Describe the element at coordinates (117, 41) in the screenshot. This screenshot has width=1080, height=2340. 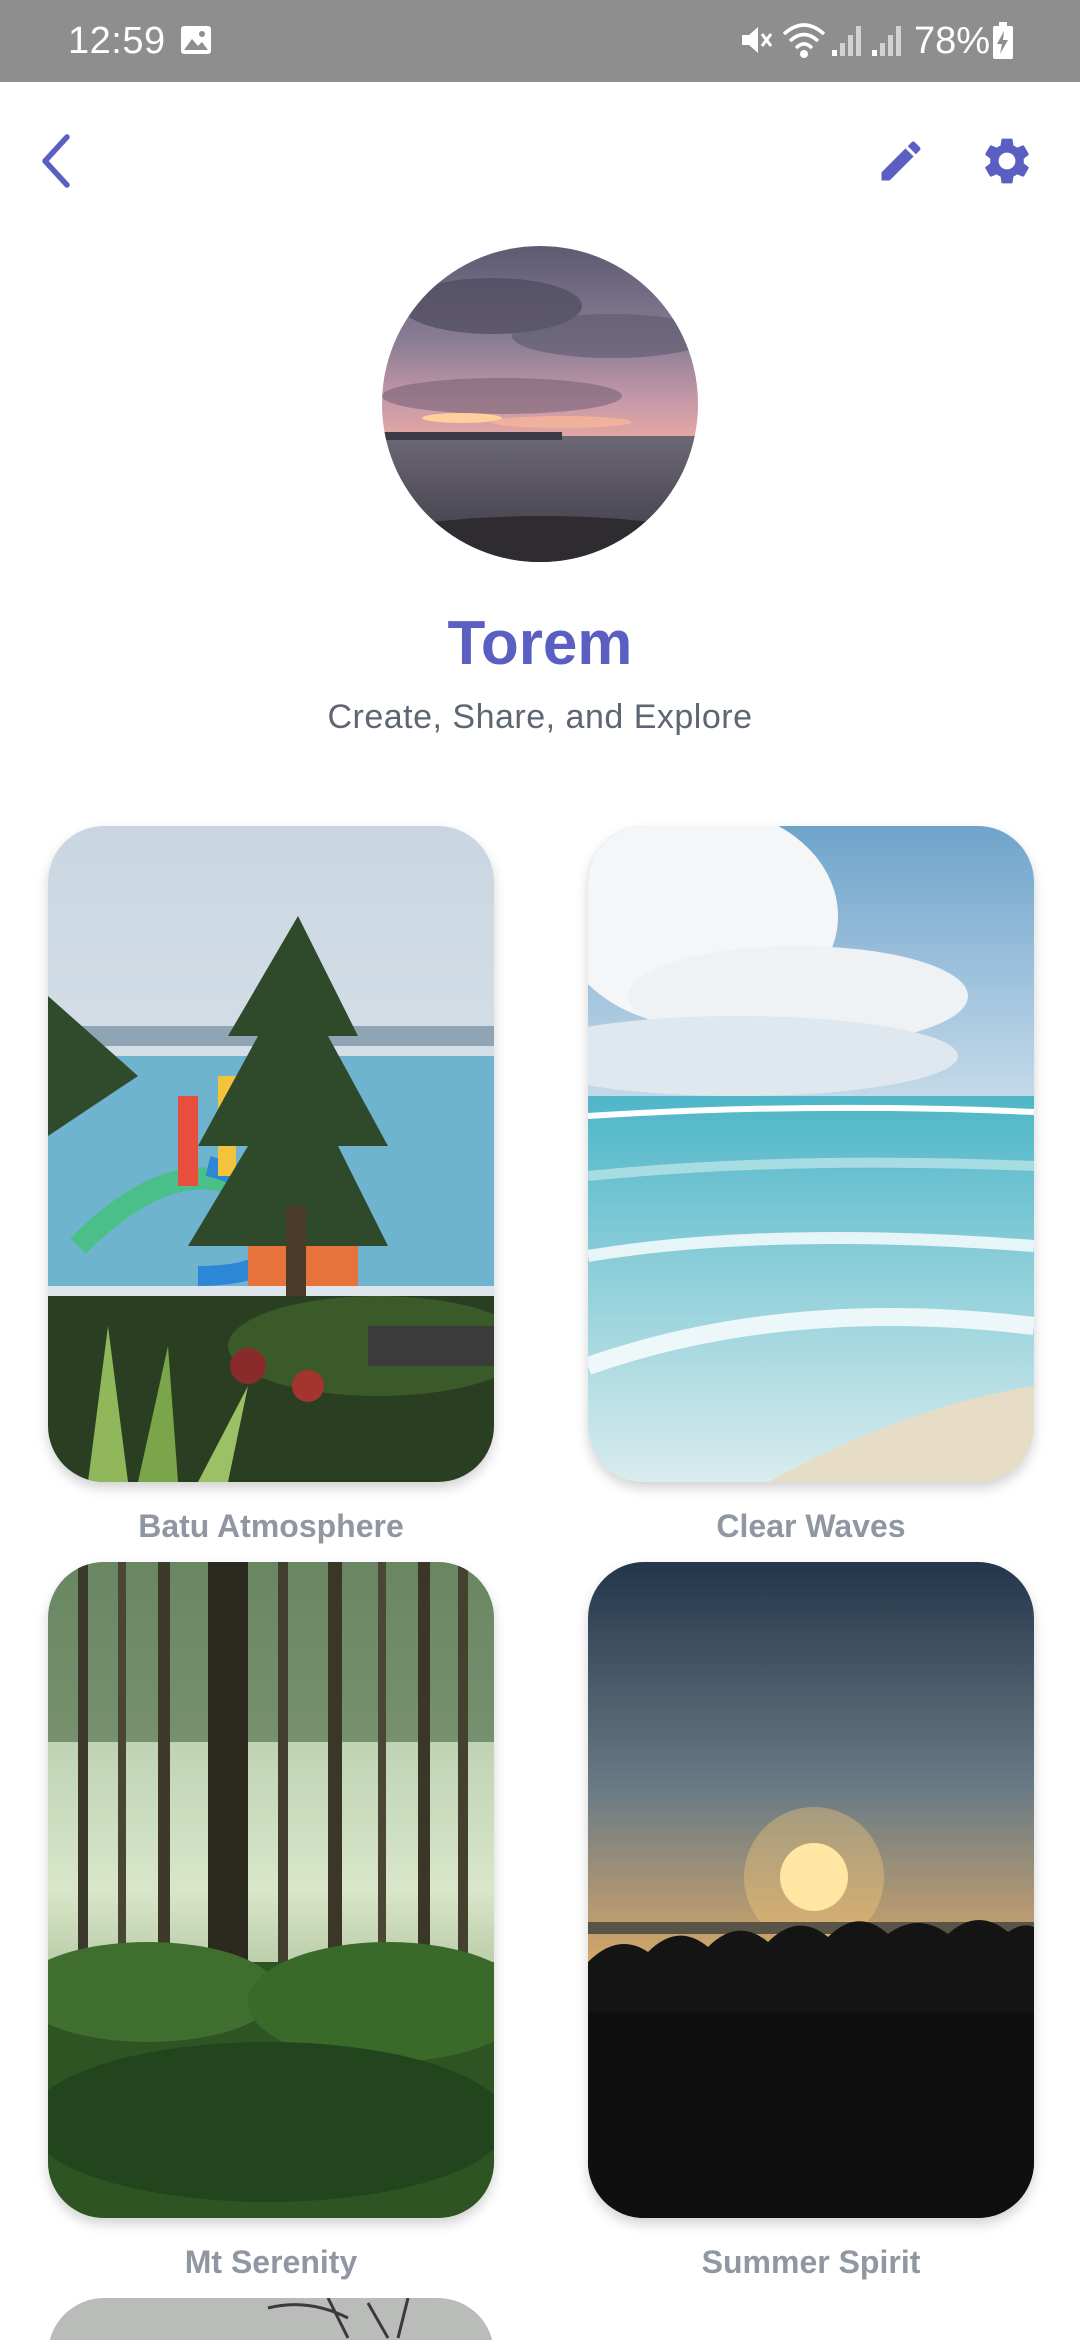
I see `status-time: 12:59` at that location.